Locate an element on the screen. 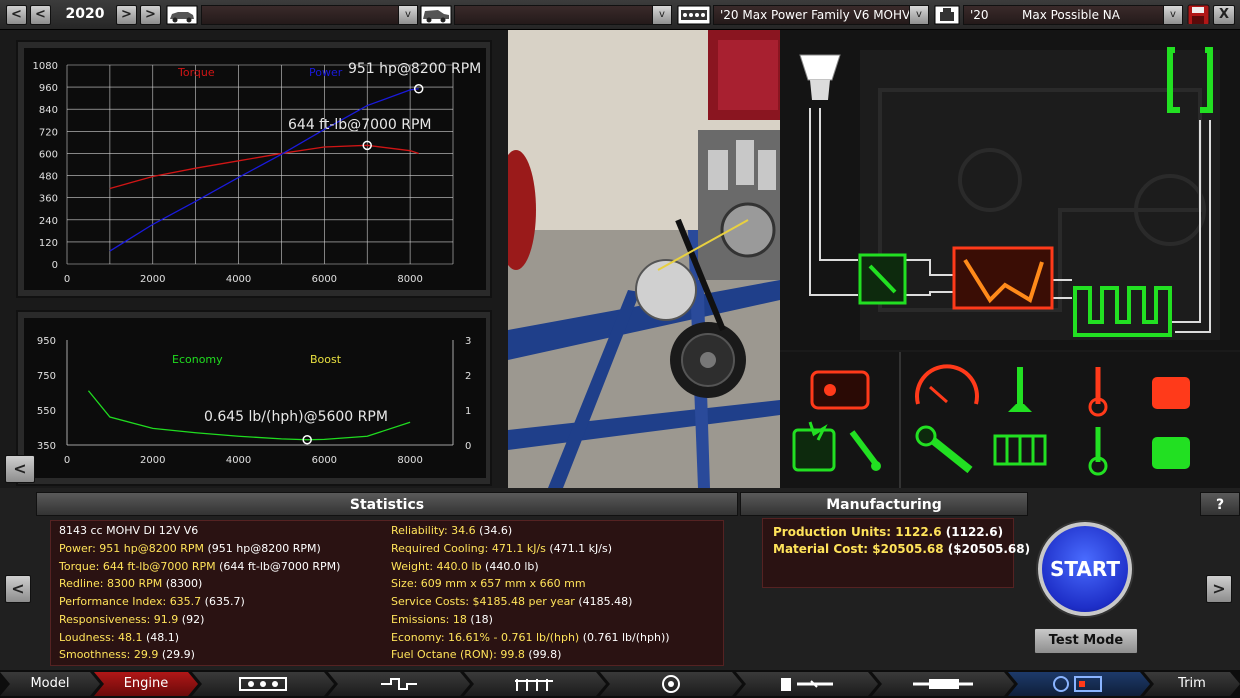  intake-manifold-icon is located at coordinates (1003, 278).